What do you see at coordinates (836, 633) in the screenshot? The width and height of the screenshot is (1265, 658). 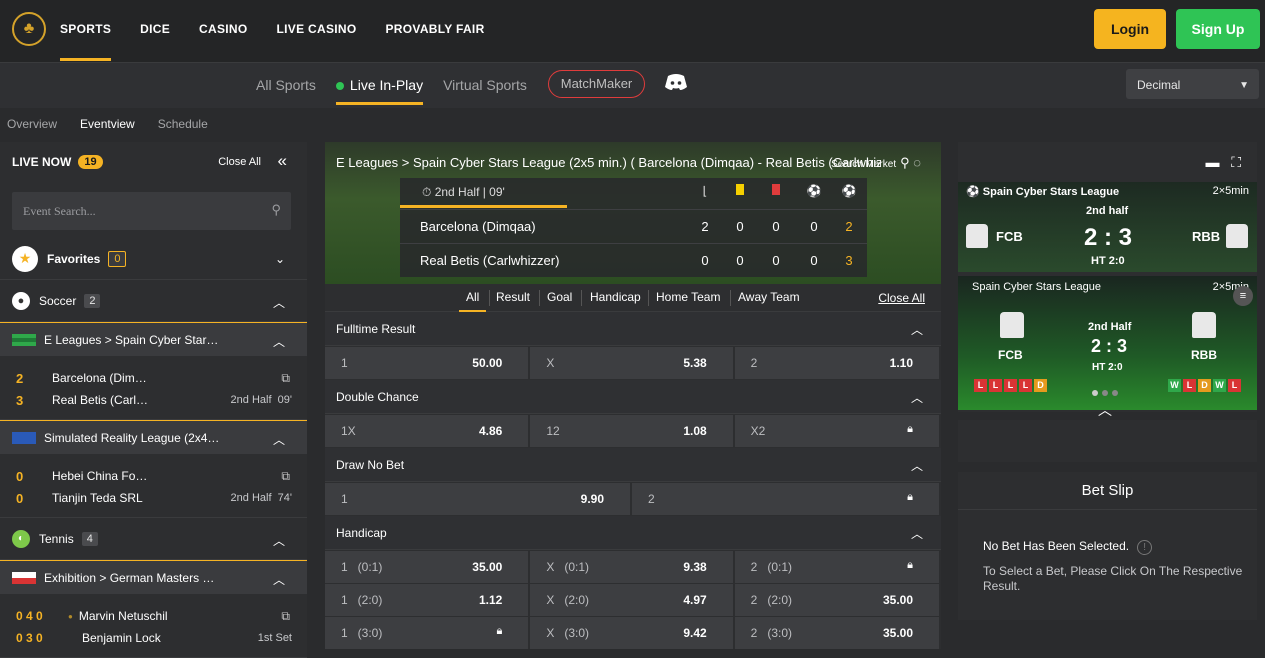 I see `odds-cell: 2 (3:0) 35.00` at bounding box center [836, 633].